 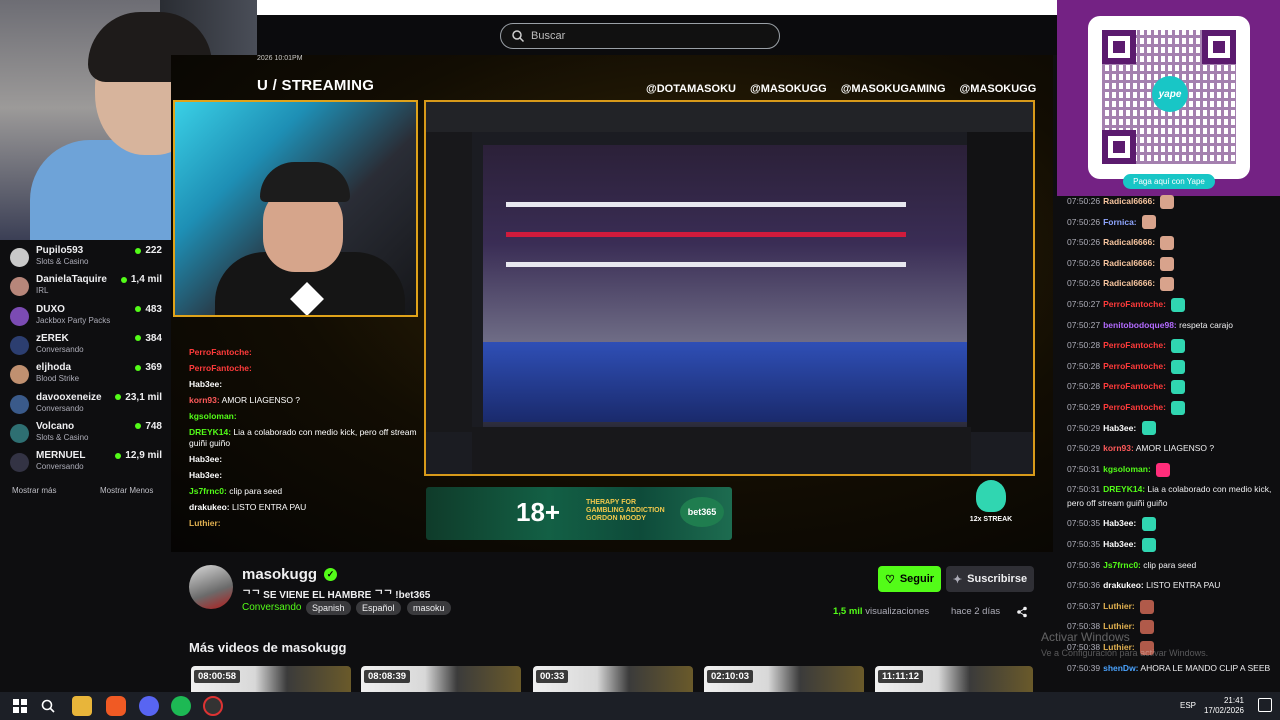 What do you see at coordinates (138, 397) in the screenshot?
I see `viewer-count: 23,1 mil` at bounding box center [138, 397].